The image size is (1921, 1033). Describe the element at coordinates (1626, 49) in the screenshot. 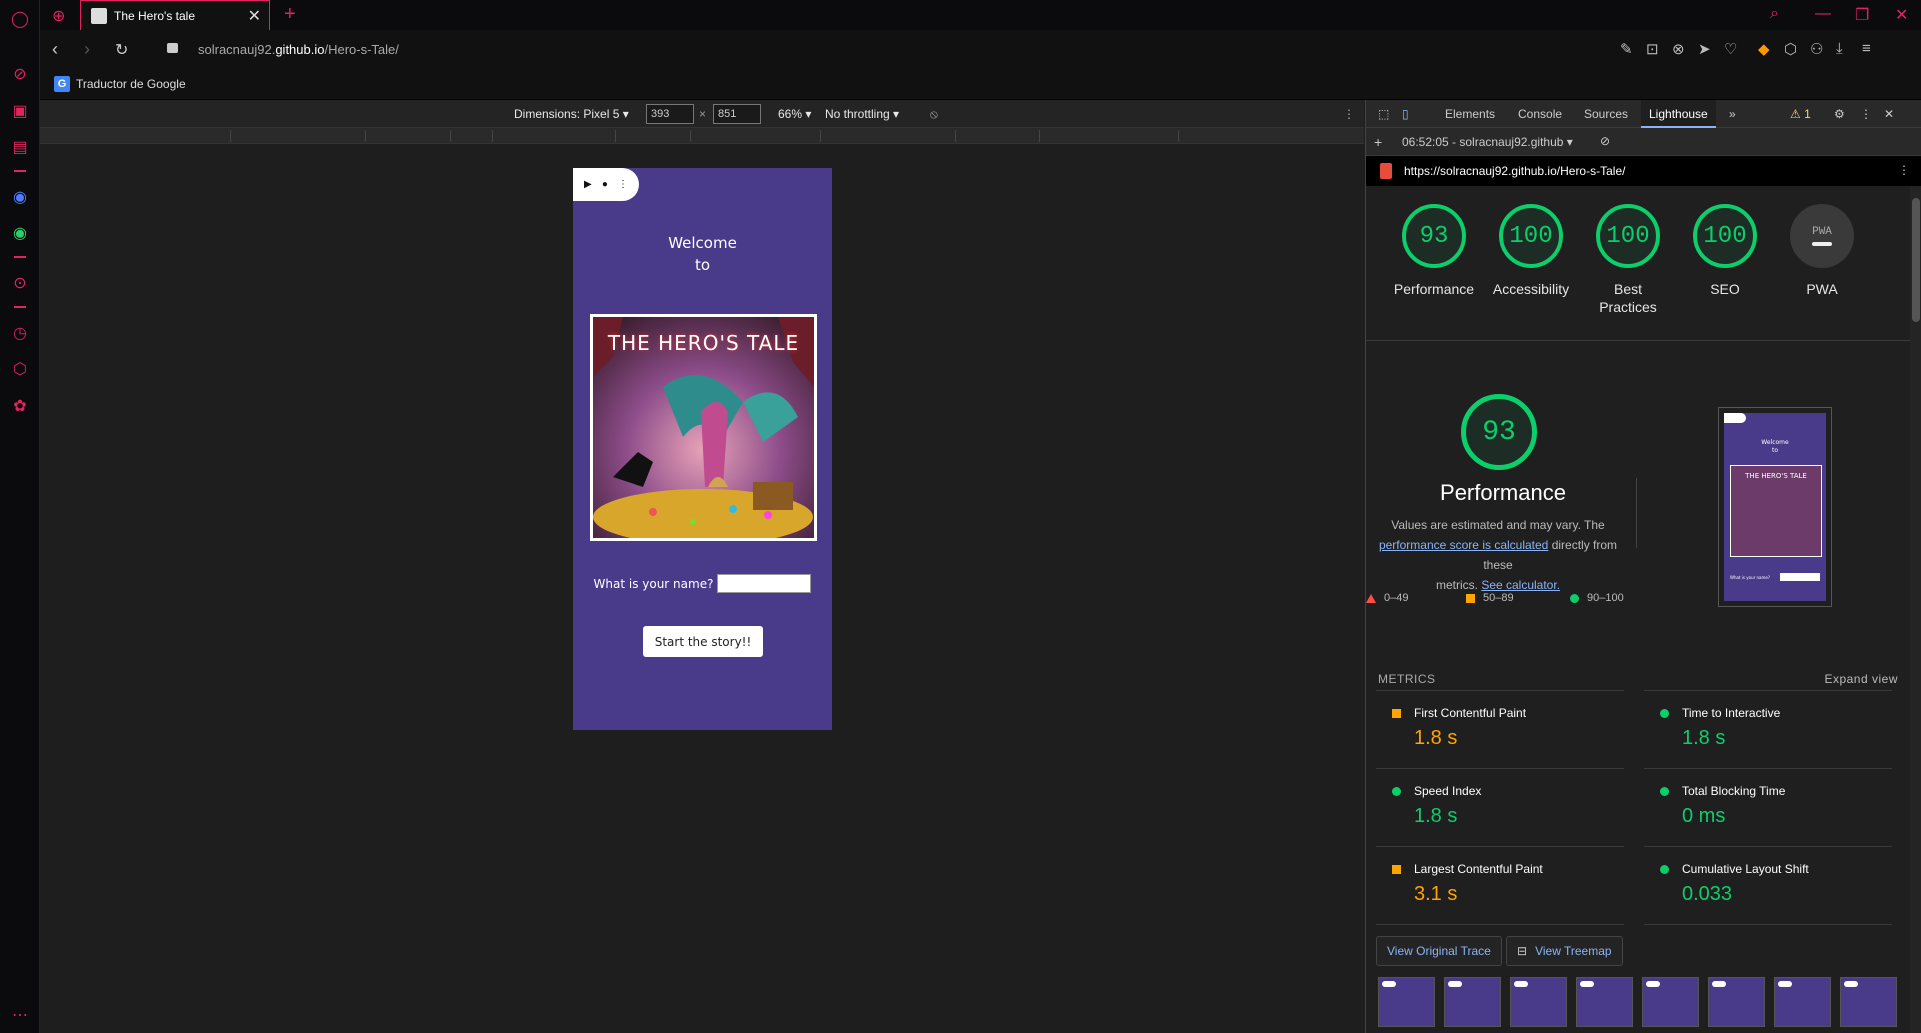

I see `edit-icon: ✎` at that location.